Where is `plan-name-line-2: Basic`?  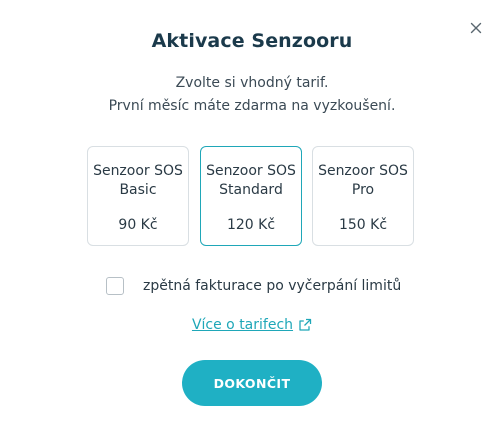 plan-name-line-2: Basic is located at coordinates (138, 190).